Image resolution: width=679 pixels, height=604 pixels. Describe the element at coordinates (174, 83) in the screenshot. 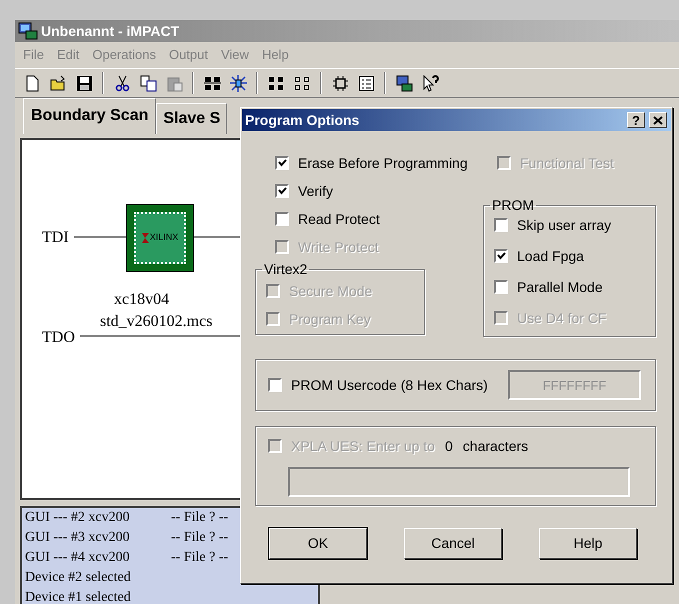

I see `paste-icon` at that location.